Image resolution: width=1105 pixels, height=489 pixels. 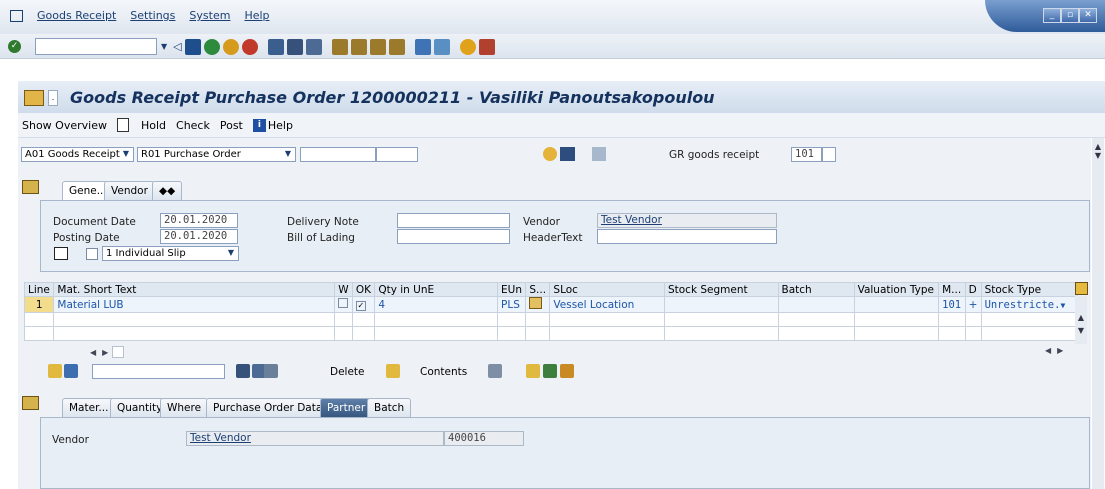 I want to click on column-header: Batch, so click(x=816, y=289).